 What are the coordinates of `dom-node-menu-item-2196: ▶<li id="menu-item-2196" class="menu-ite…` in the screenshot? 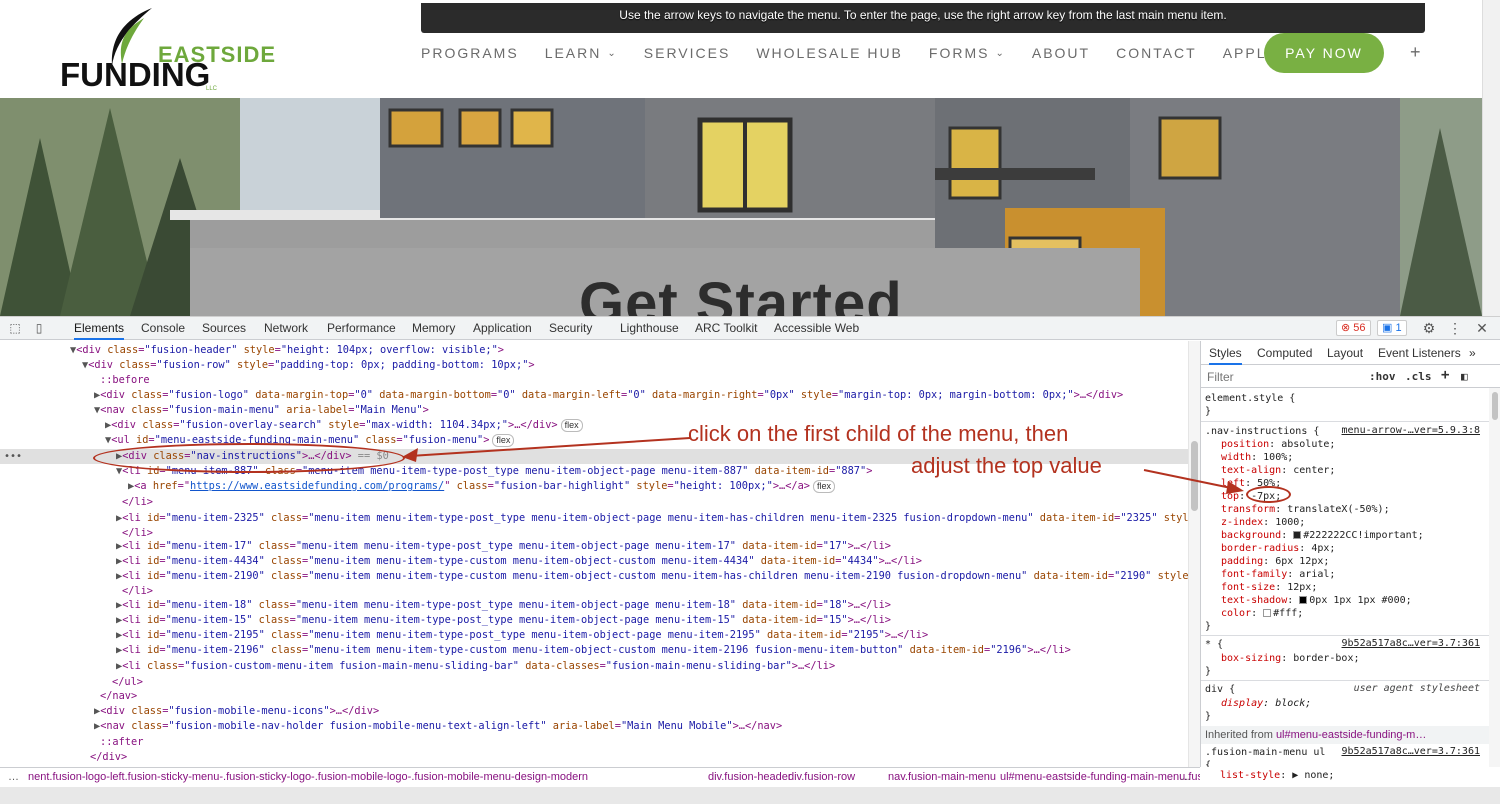 It's located at (593, 650).